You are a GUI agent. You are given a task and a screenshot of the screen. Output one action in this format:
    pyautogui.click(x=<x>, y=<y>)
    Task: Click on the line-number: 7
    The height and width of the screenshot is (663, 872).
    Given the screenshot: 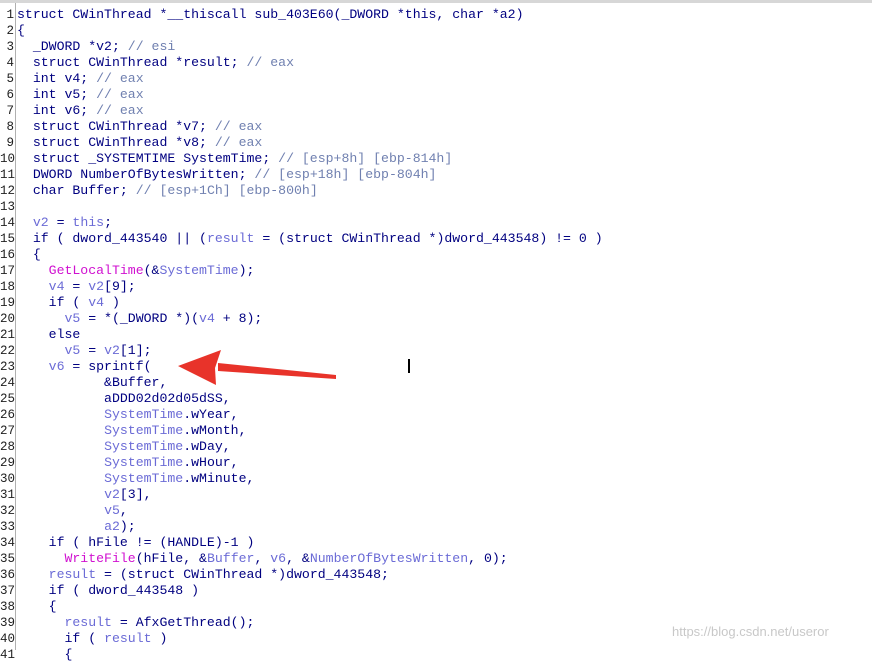 What is the action you would take?
    pyautogui.click(x=10, y=111)
    